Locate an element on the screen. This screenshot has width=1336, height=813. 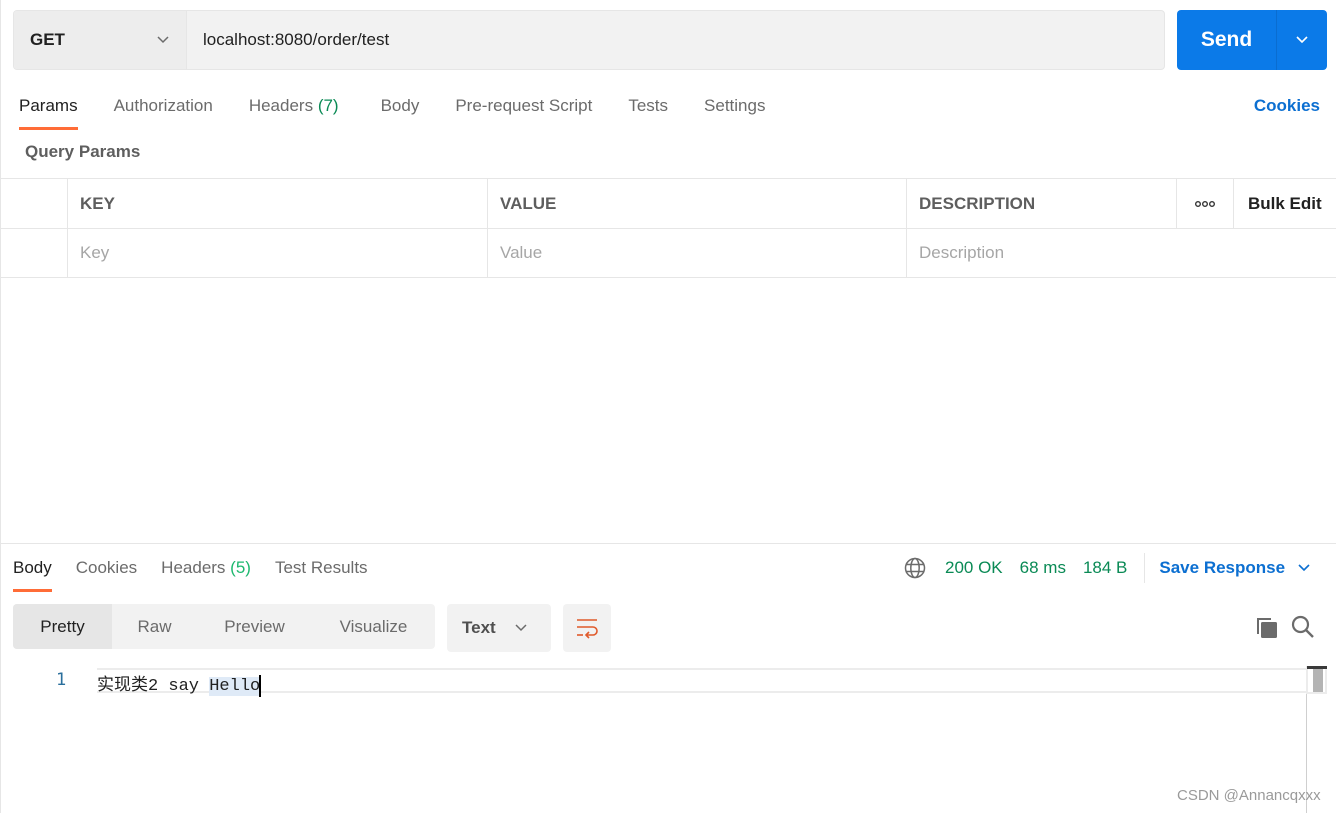
send-button-group: Send is located at coordinates (1252, 40).